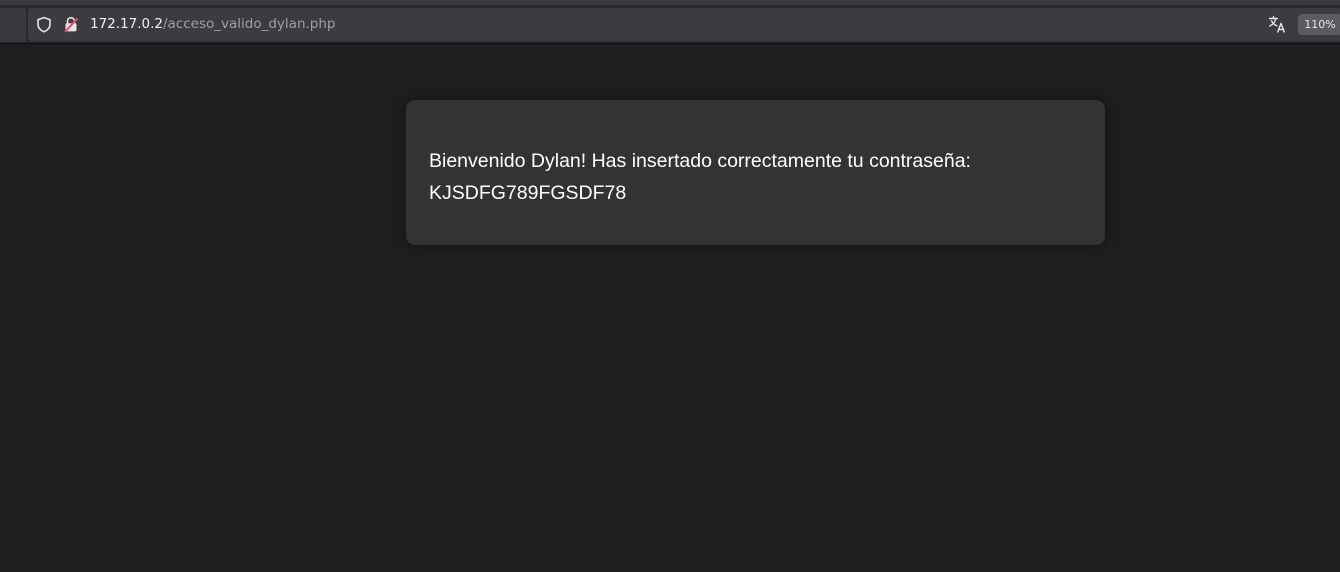  What do you see at coordinates (249, 24) in the screenshot?
I see `url-path: /acceso_valido_dylan.php` at bounding box center [249, 24].